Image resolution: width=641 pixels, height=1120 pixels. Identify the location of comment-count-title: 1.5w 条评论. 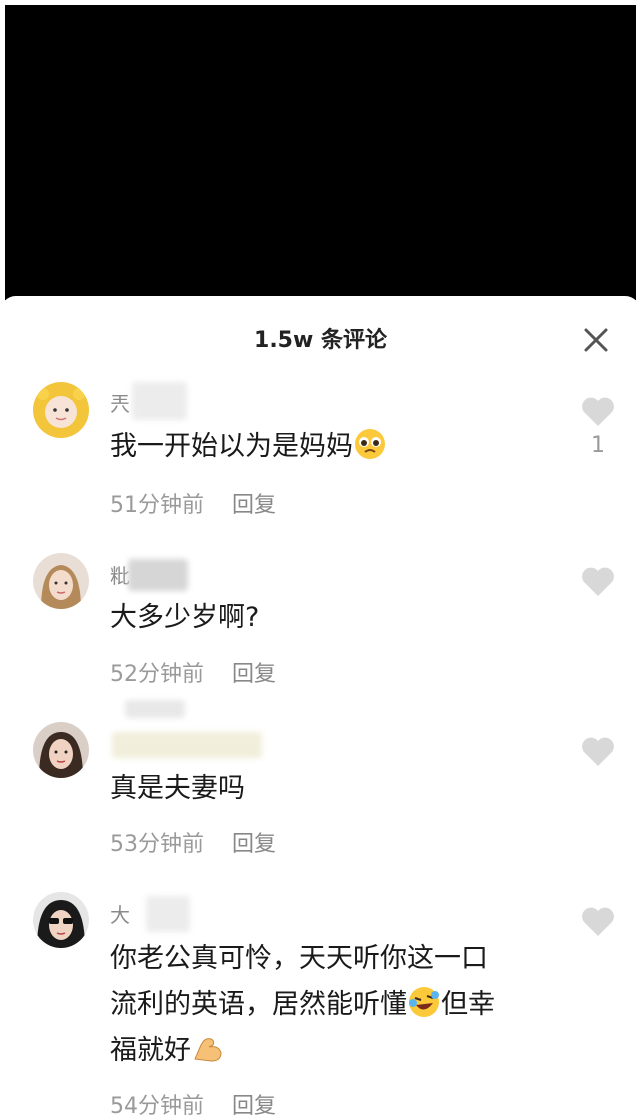
(320, 340).